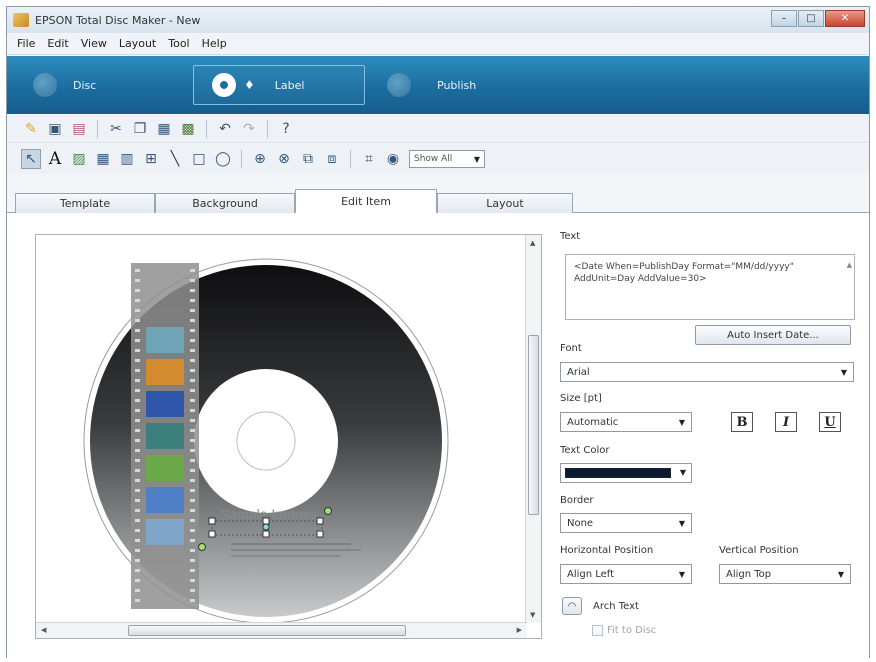 This screenshot has height=662, width=876. I want to click on disc-view-icon: ◉, so click(393, 159).